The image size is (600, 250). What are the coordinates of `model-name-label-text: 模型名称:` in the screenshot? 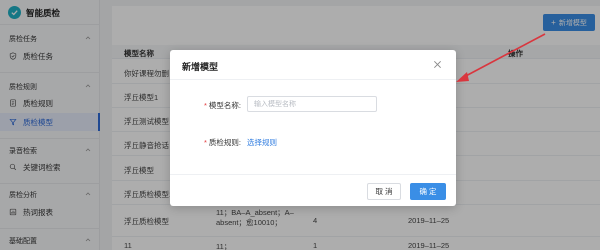 It's located at (225, 105).